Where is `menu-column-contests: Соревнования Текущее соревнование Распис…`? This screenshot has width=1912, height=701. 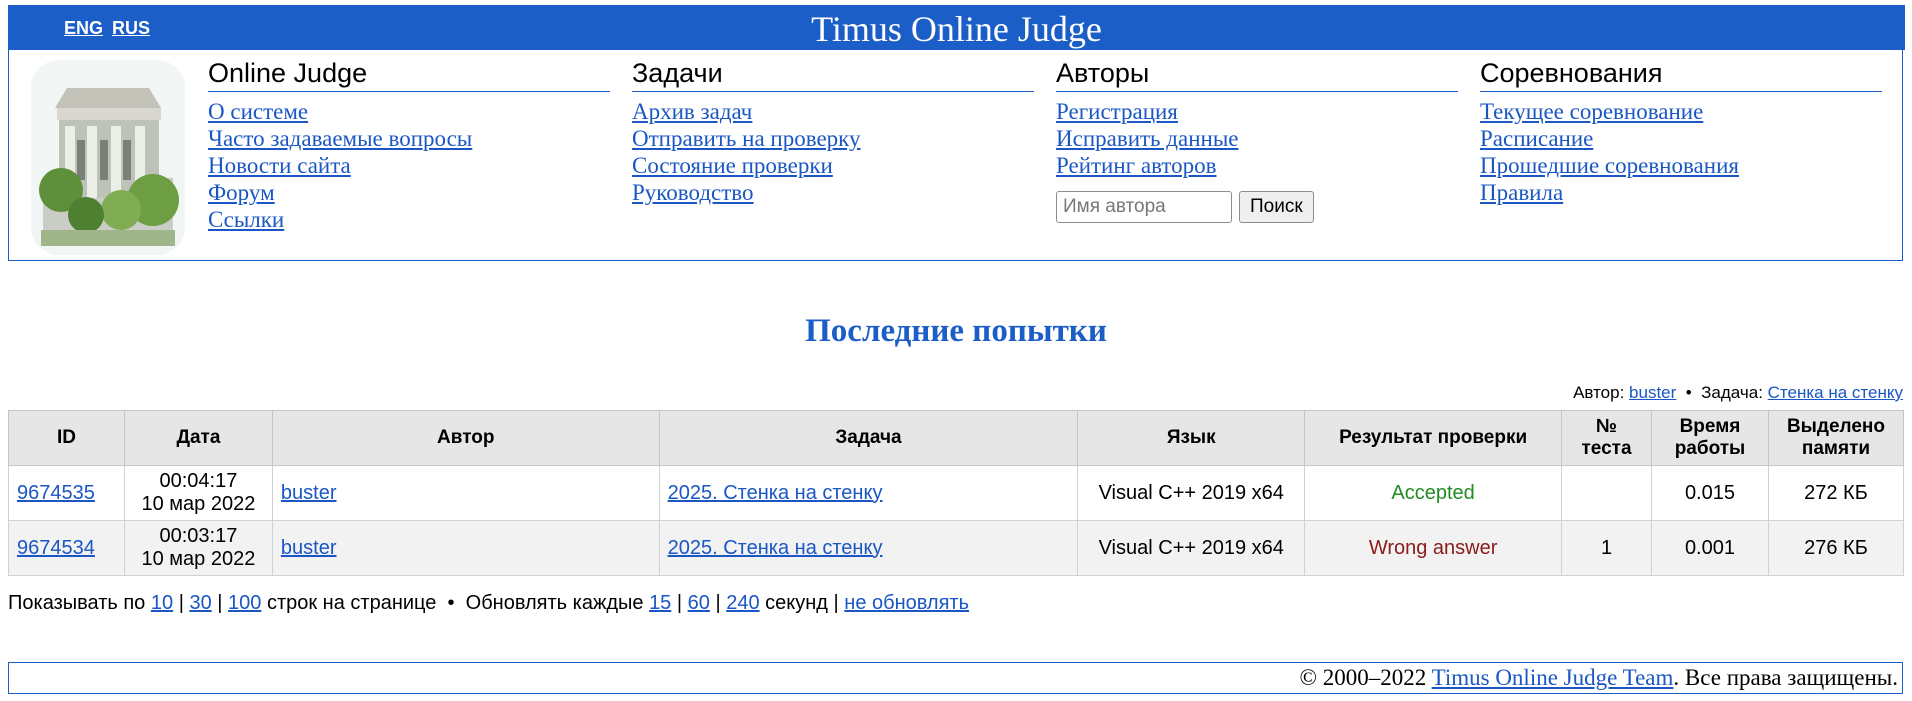
menu-column-contests: Соревнования Текущее соревнование Распис… is located at coordinates (1681, 132).